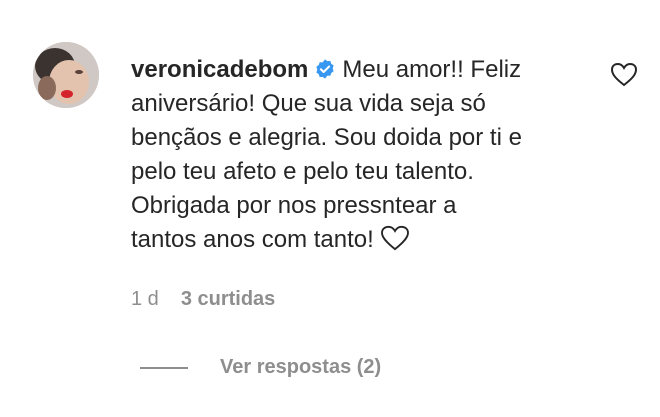 The height and width of the screenshot is (417, 660). I want to click on comment-line-4: pelo teu afeto e pelo teu talento., so click(302, 171).